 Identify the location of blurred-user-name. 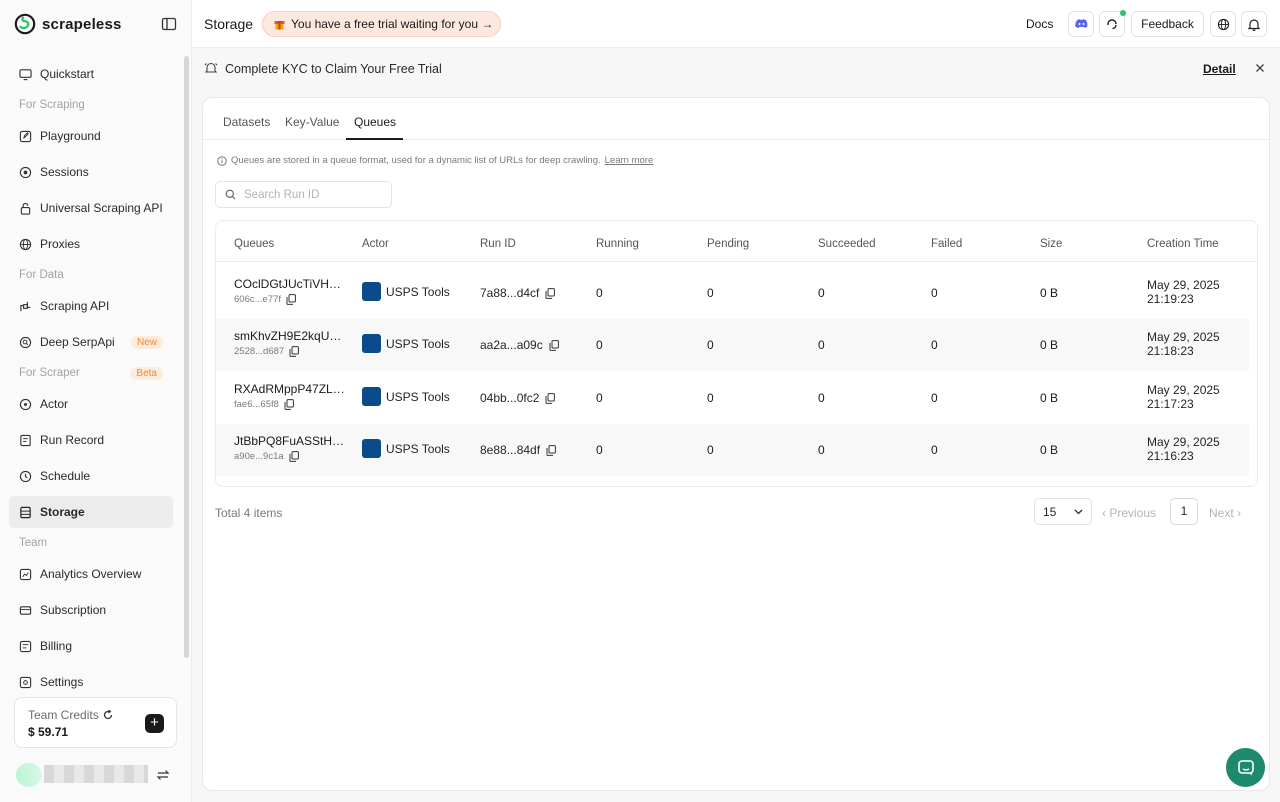
(96, 774).